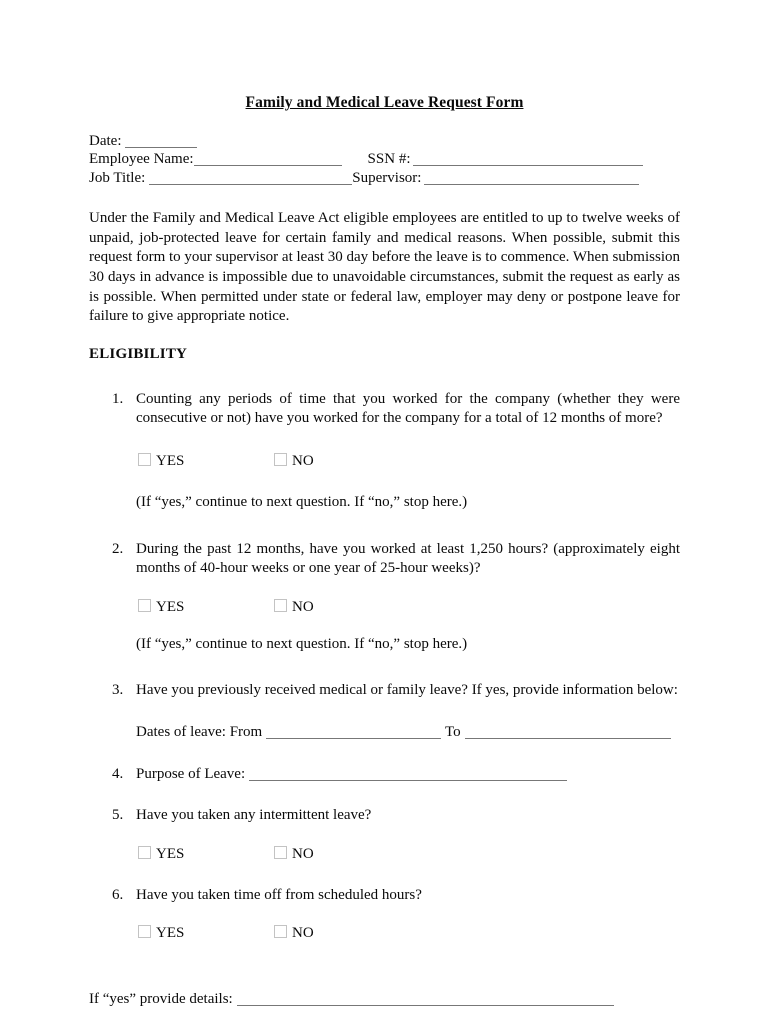 Image resolution: width=770 pixels, height=1024 pixels. What do you see at coordinates (105, 141) in the screenshot?
I see `date-label: Date:` at bounding box center [105, 141].